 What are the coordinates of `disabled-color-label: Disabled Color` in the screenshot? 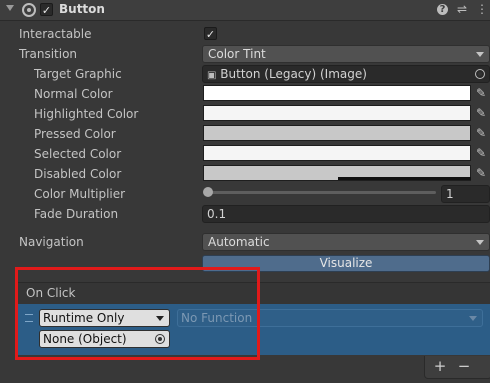 It's located at (78, 174).